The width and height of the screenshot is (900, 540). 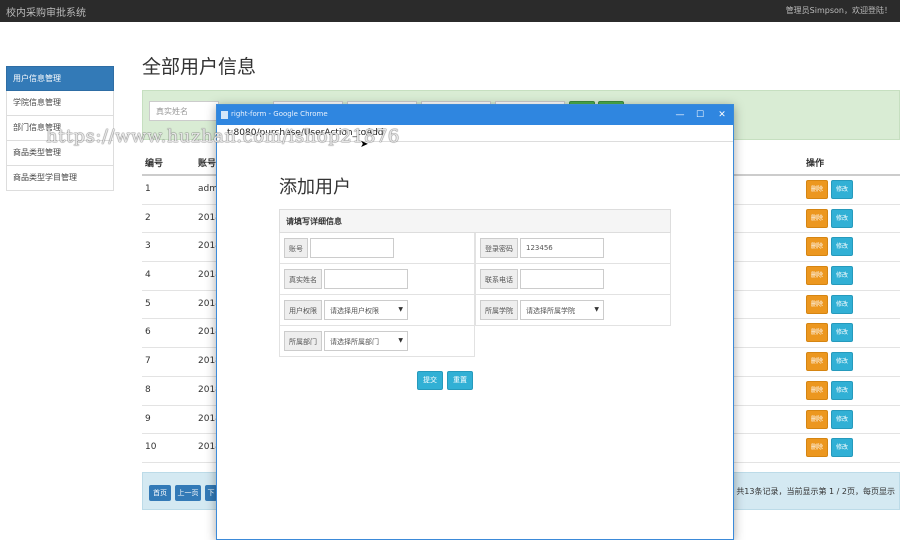 What do you see at coordinates (224, 115) in the screenshot?
I see `document-icon` at bounding box center [224, 115].